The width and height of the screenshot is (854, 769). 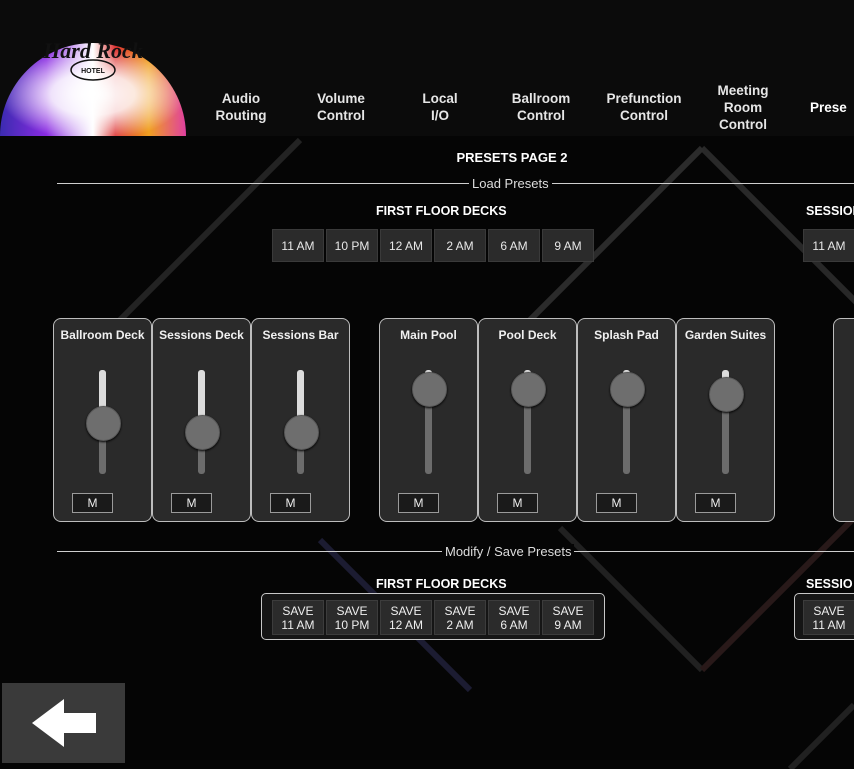 I want to click on nav-volume-control: Volume Control, so click(x=341, y=107).